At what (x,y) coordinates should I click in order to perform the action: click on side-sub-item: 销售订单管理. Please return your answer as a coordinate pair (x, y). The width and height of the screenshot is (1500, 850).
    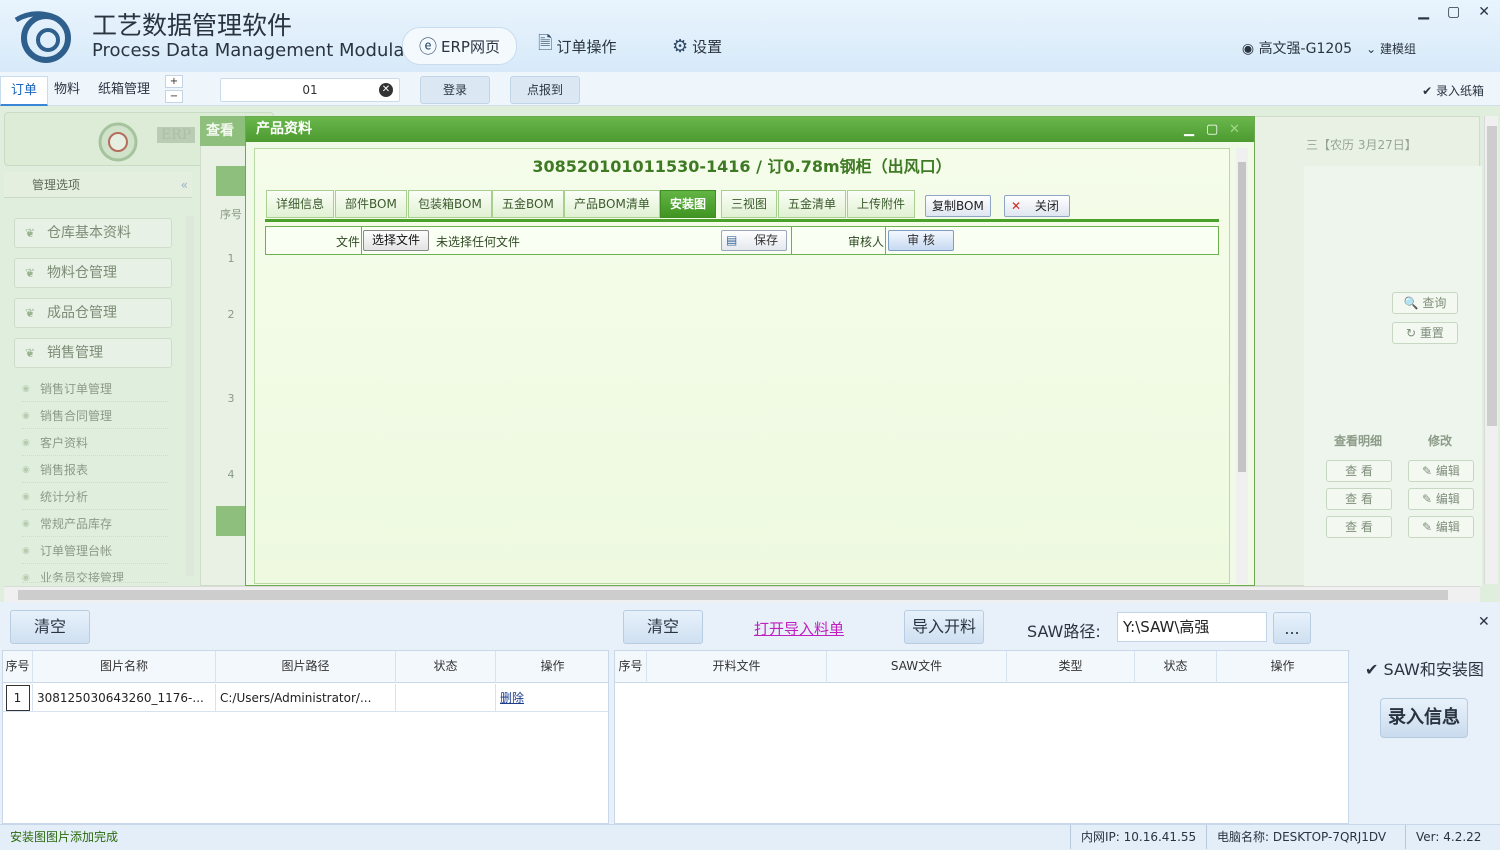
    Looking at the image, I should click on (95, 389).